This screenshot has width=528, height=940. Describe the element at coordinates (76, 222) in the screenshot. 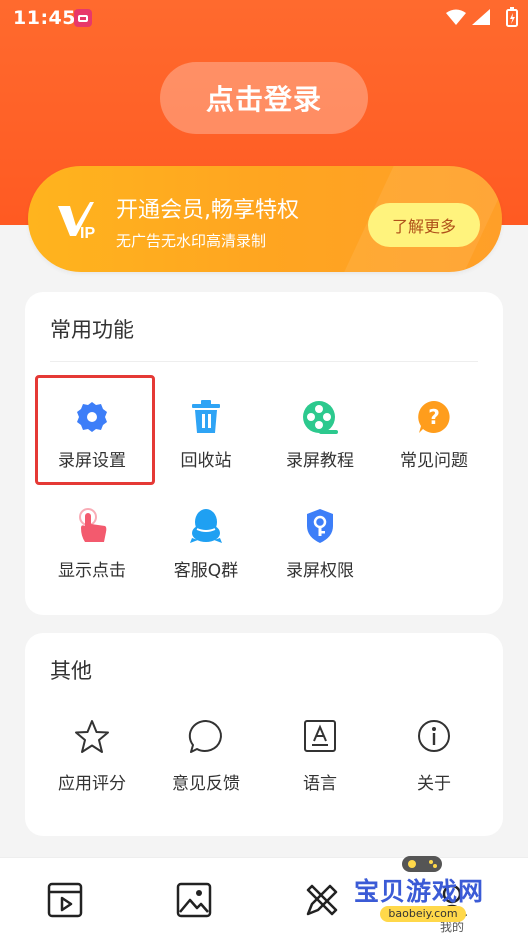

I see `vip-logo-icon: IP` at that location.